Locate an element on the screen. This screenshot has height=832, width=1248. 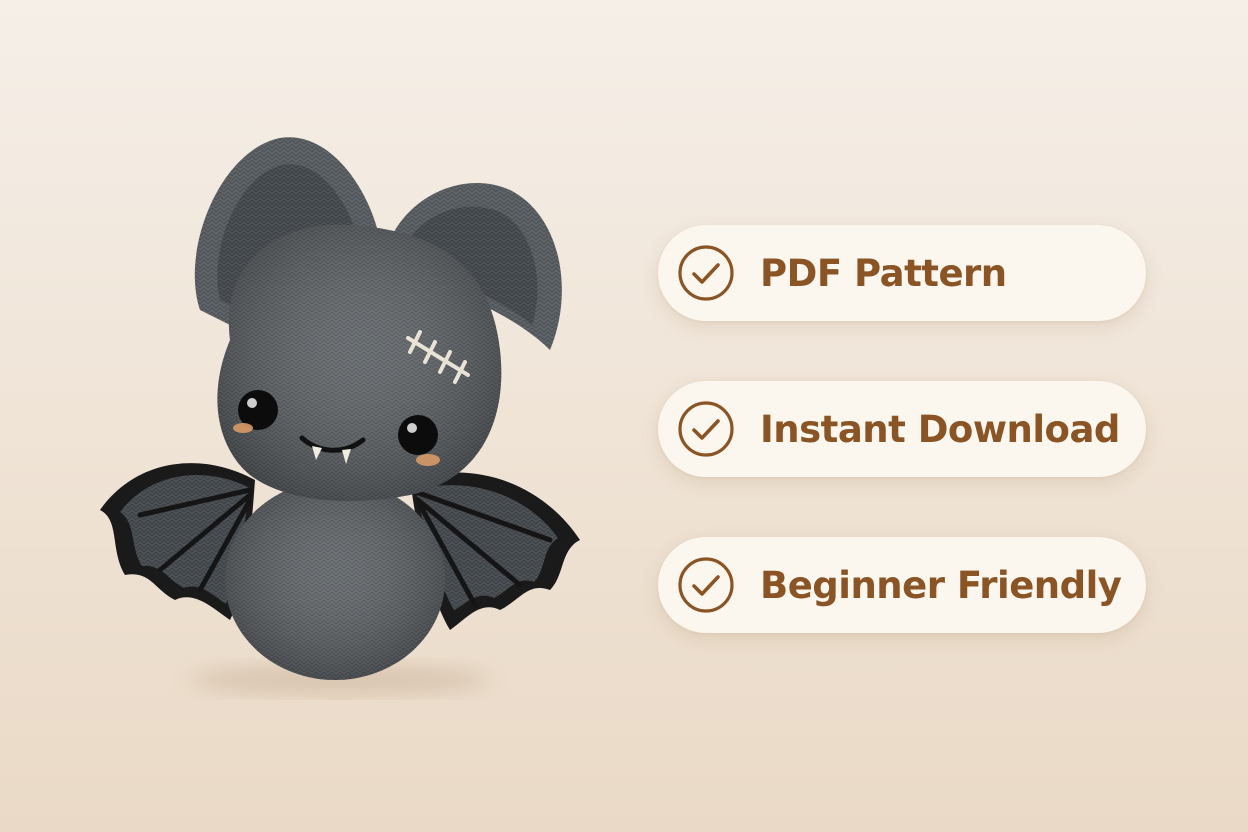
feature-label: Beginner Friendly is located at coordinates (941, 585).